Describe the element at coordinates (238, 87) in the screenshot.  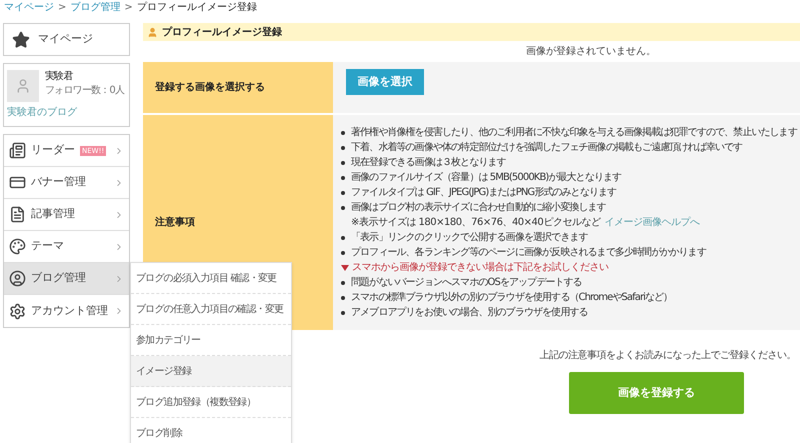
I see `form-label: 登録する画像を選択する` at that location.